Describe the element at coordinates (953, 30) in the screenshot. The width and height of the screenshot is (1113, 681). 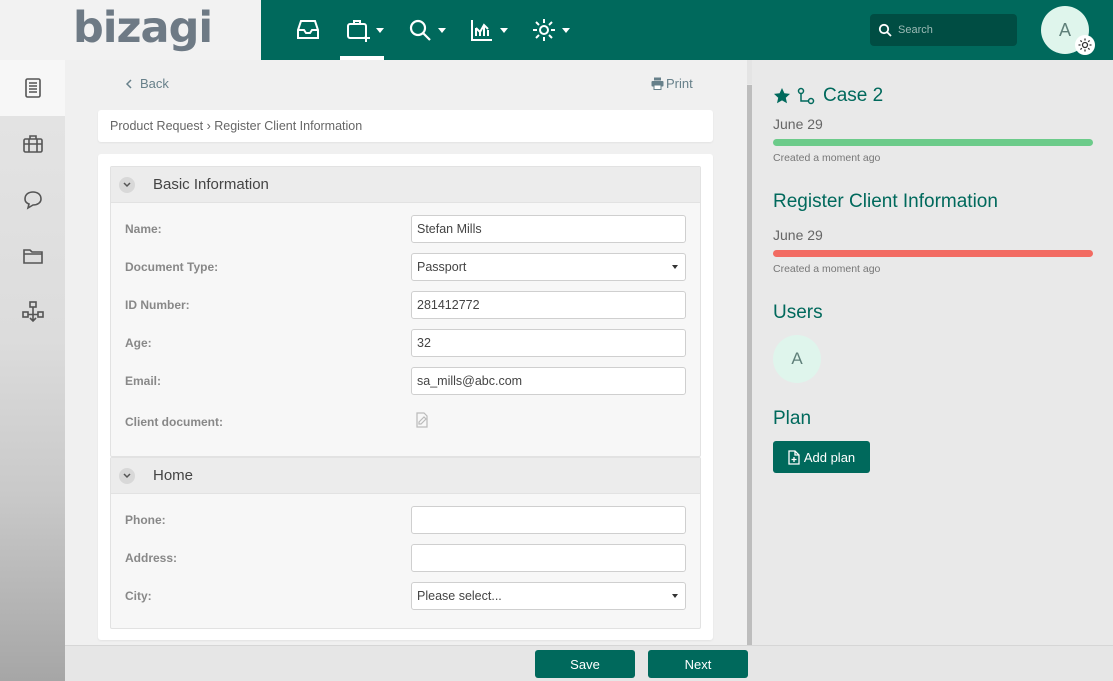
I see `search-input` at that location.